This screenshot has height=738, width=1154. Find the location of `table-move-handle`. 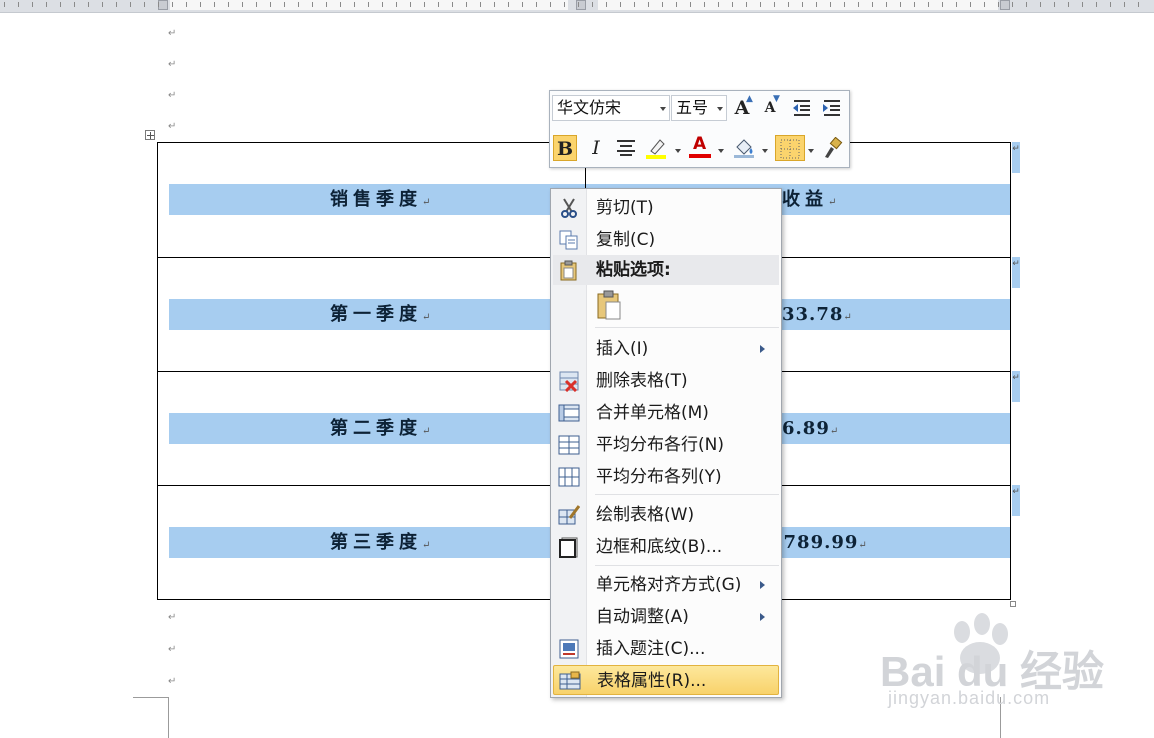

table-move-handle is located at coordinates (150, 135).